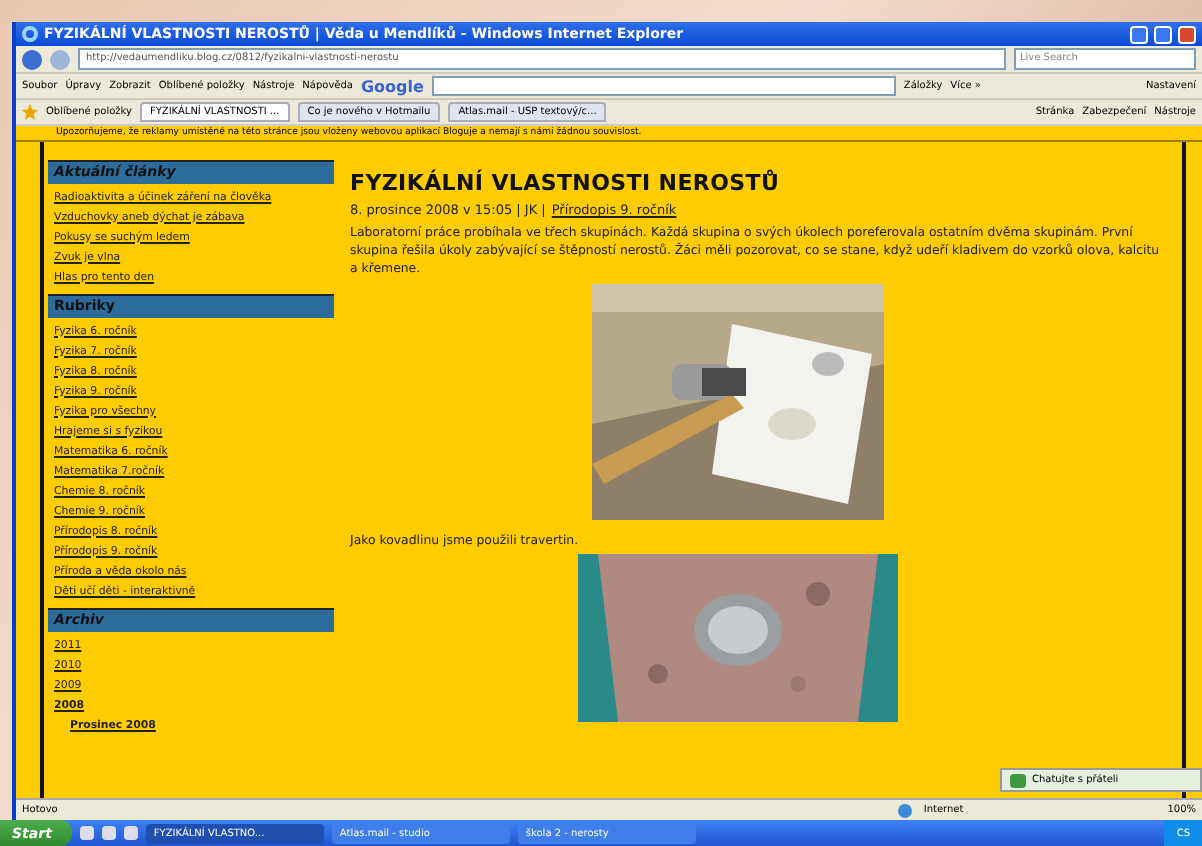 The height and width of the screenshot is (846, 1202). What do you see at coordinates (904, 810) in the screenshot?
I see `globe-icon` at bounding box center [904, 810].